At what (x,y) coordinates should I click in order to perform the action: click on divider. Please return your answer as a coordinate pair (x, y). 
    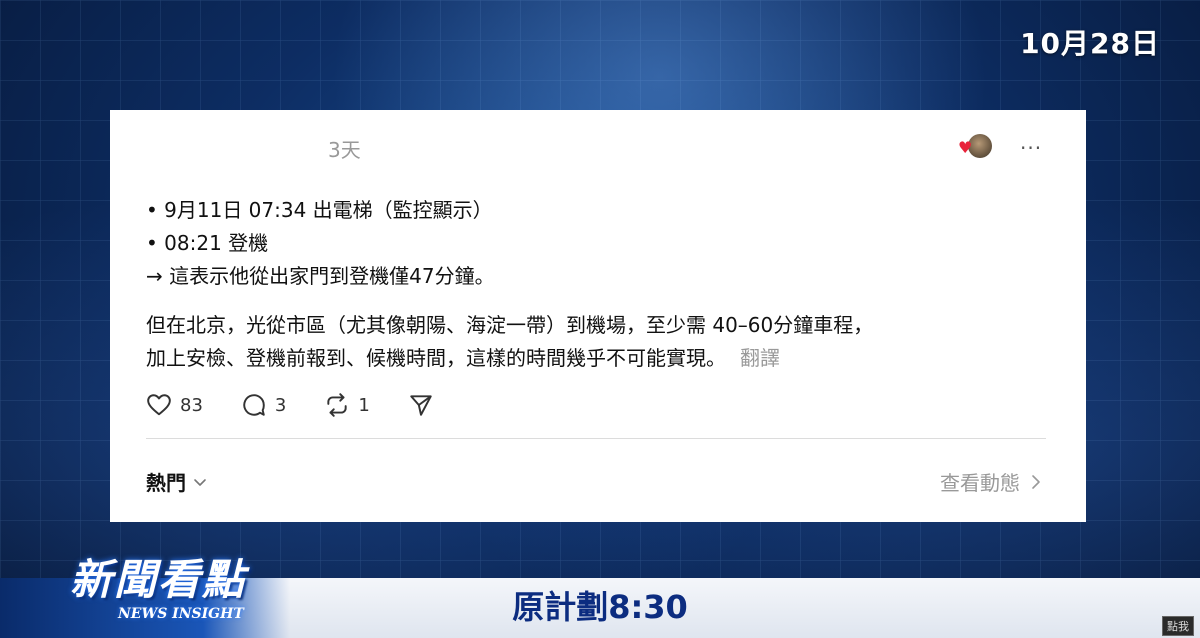
    Looking at the image, I should click on (596, 438).